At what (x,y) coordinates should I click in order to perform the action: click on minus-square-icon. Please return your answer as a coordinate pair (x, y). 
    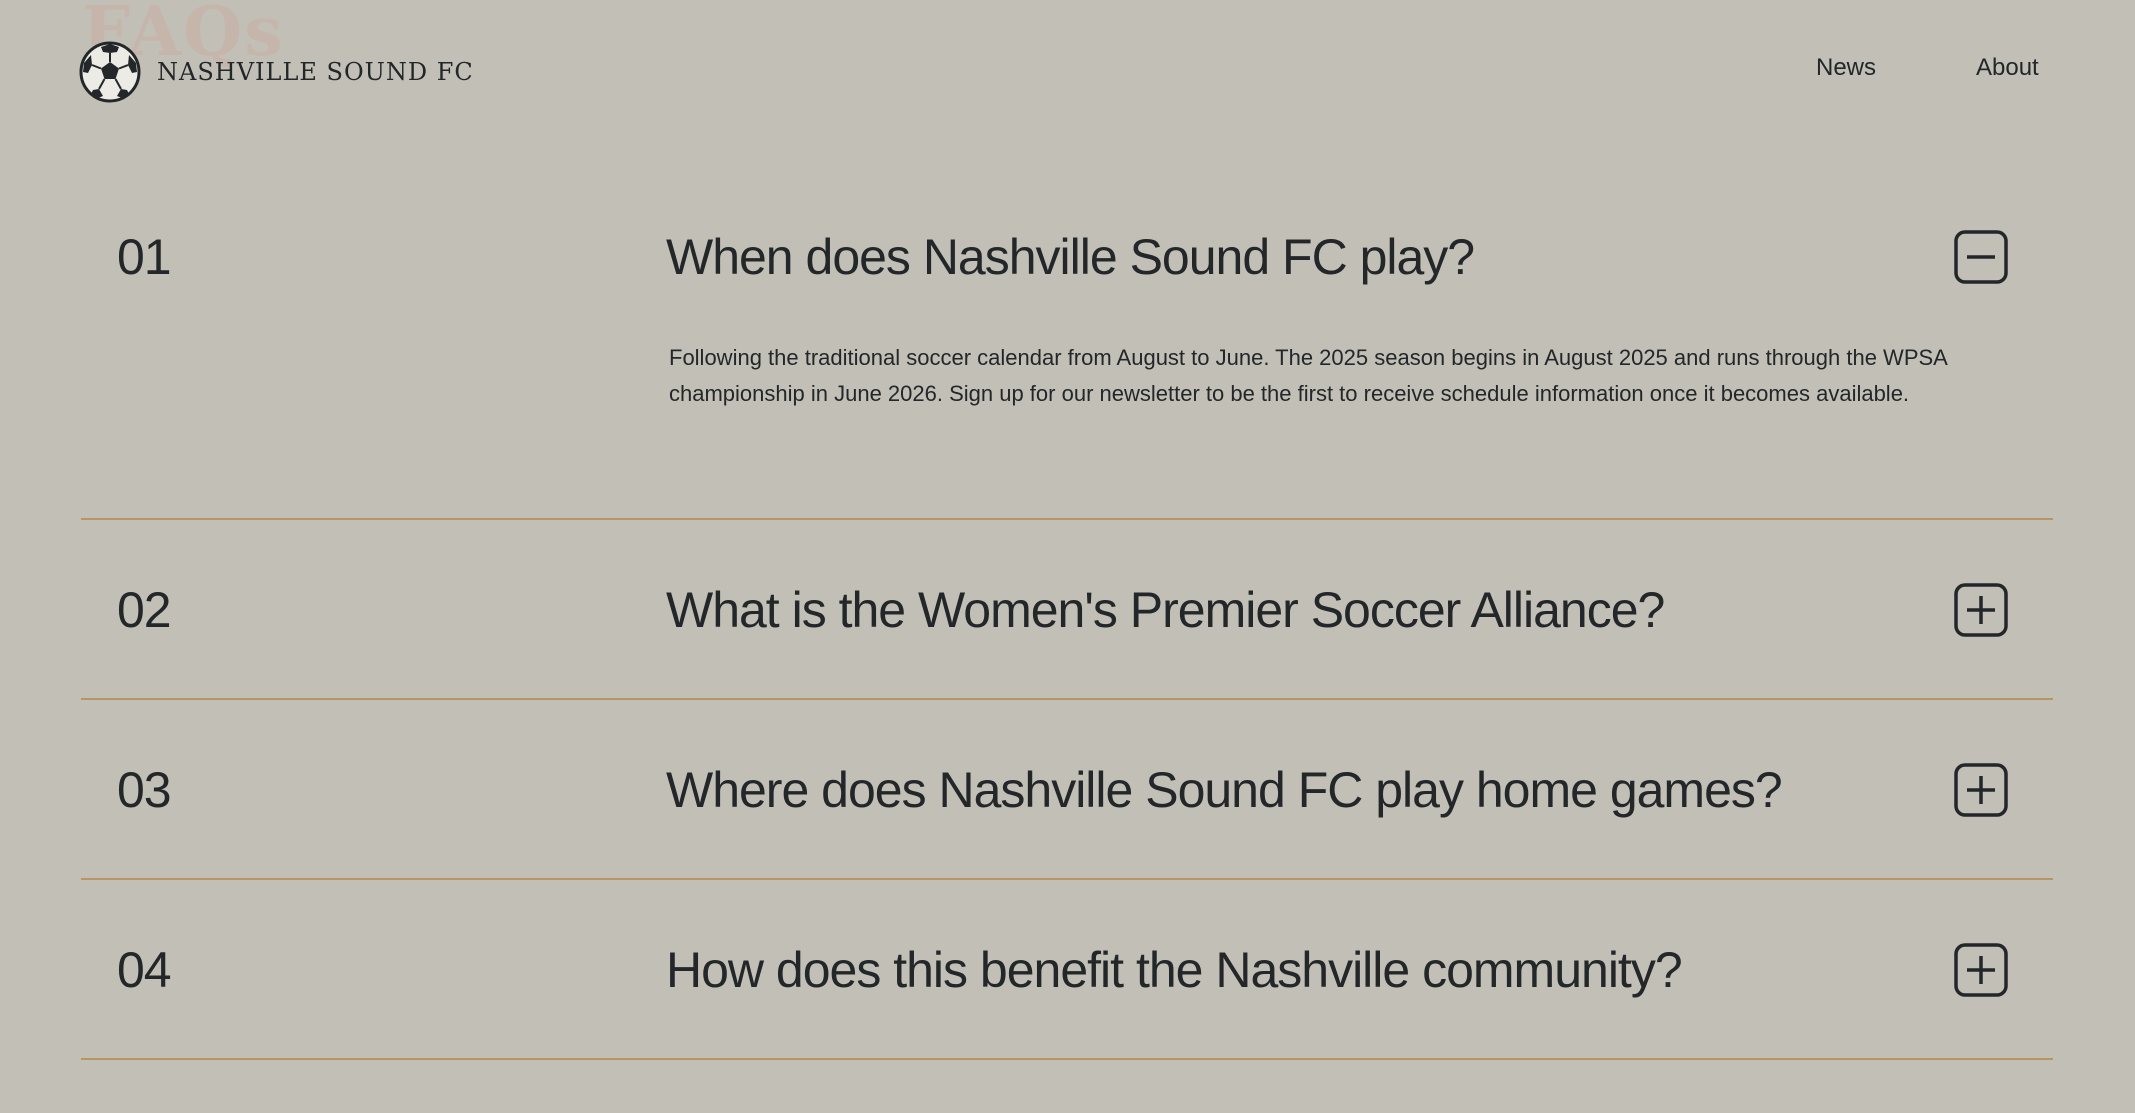
    Looking at the image, I should click on (1981, 257).